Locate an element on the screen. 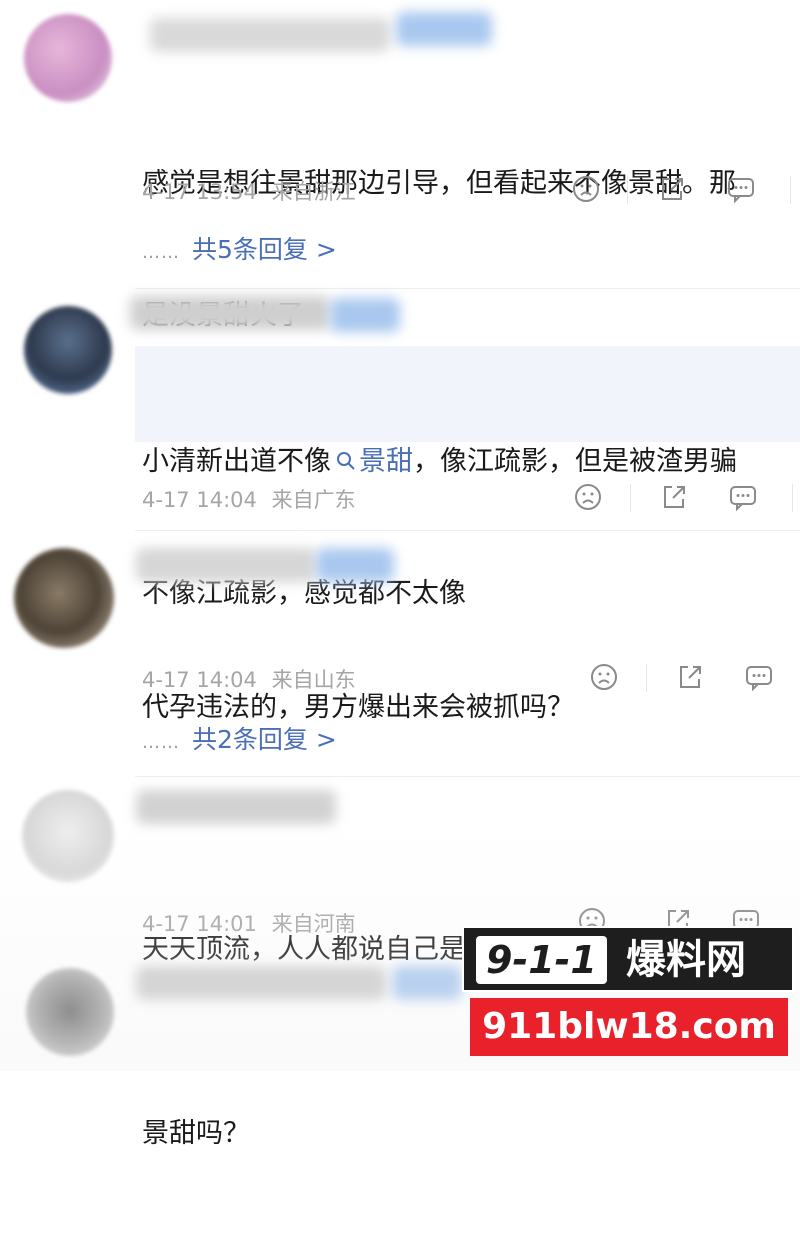  comment-location: 来自浙江 is located at coordinates (313, 192).